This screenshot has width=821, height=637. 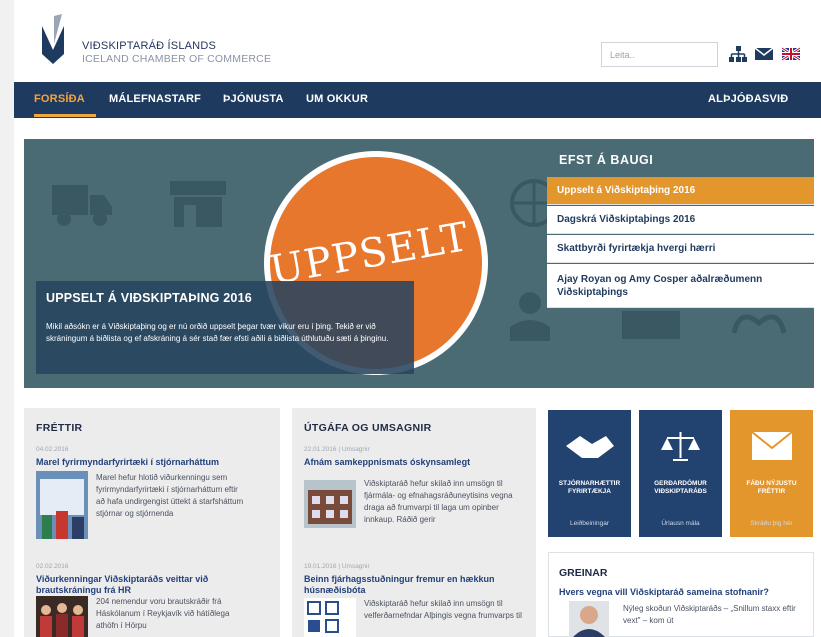 What do you see at coordinates (53, 39) in the screenshot?
I see `logo-icon` at bounding box center [53, 39].